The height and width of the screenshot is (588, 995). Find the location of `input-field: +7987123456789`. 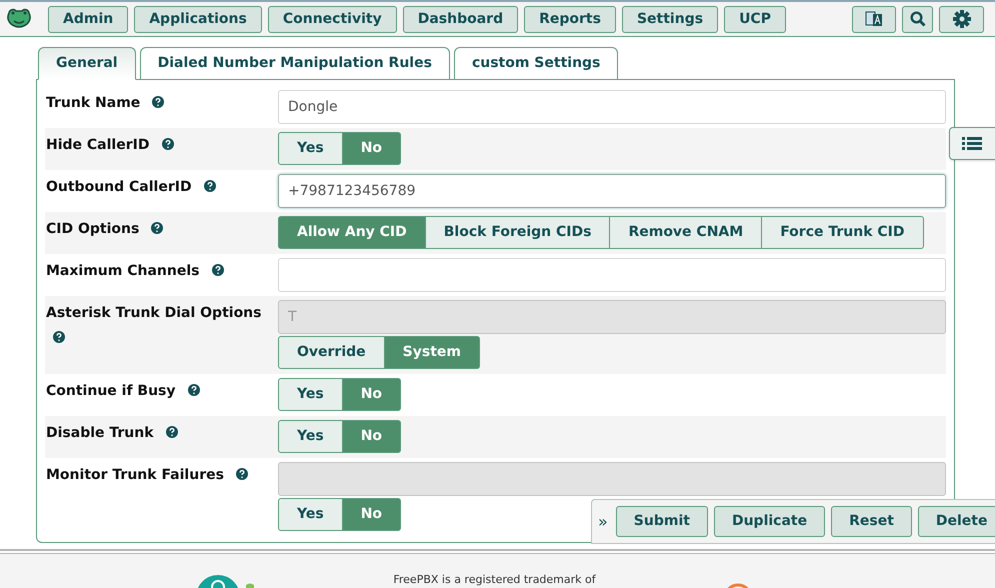

input-field: +7987123456789 is located at coordinates (612, 191).